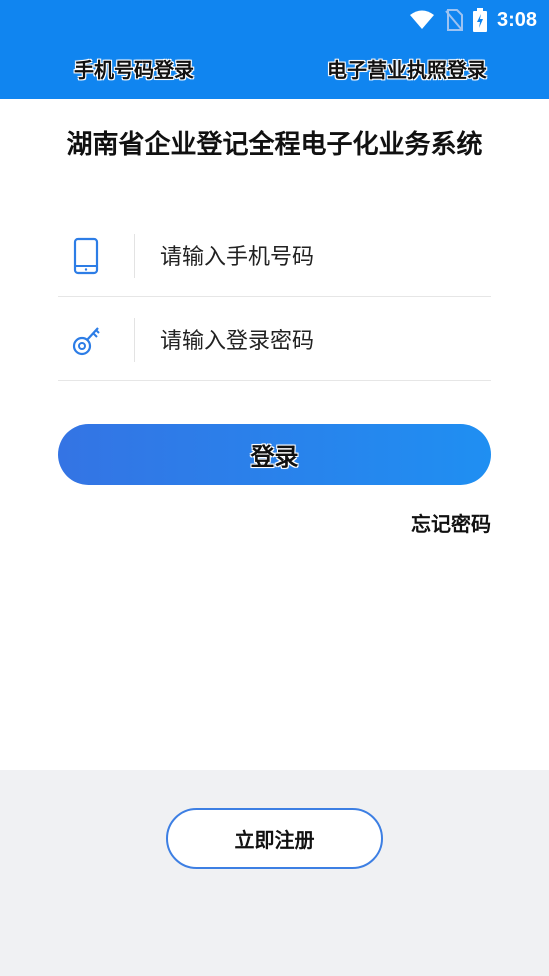 This screenshot has width=549, height=976. Describe the element at coordinates (421, 19) in the screenshot. I see `wifi-icon` at that location.